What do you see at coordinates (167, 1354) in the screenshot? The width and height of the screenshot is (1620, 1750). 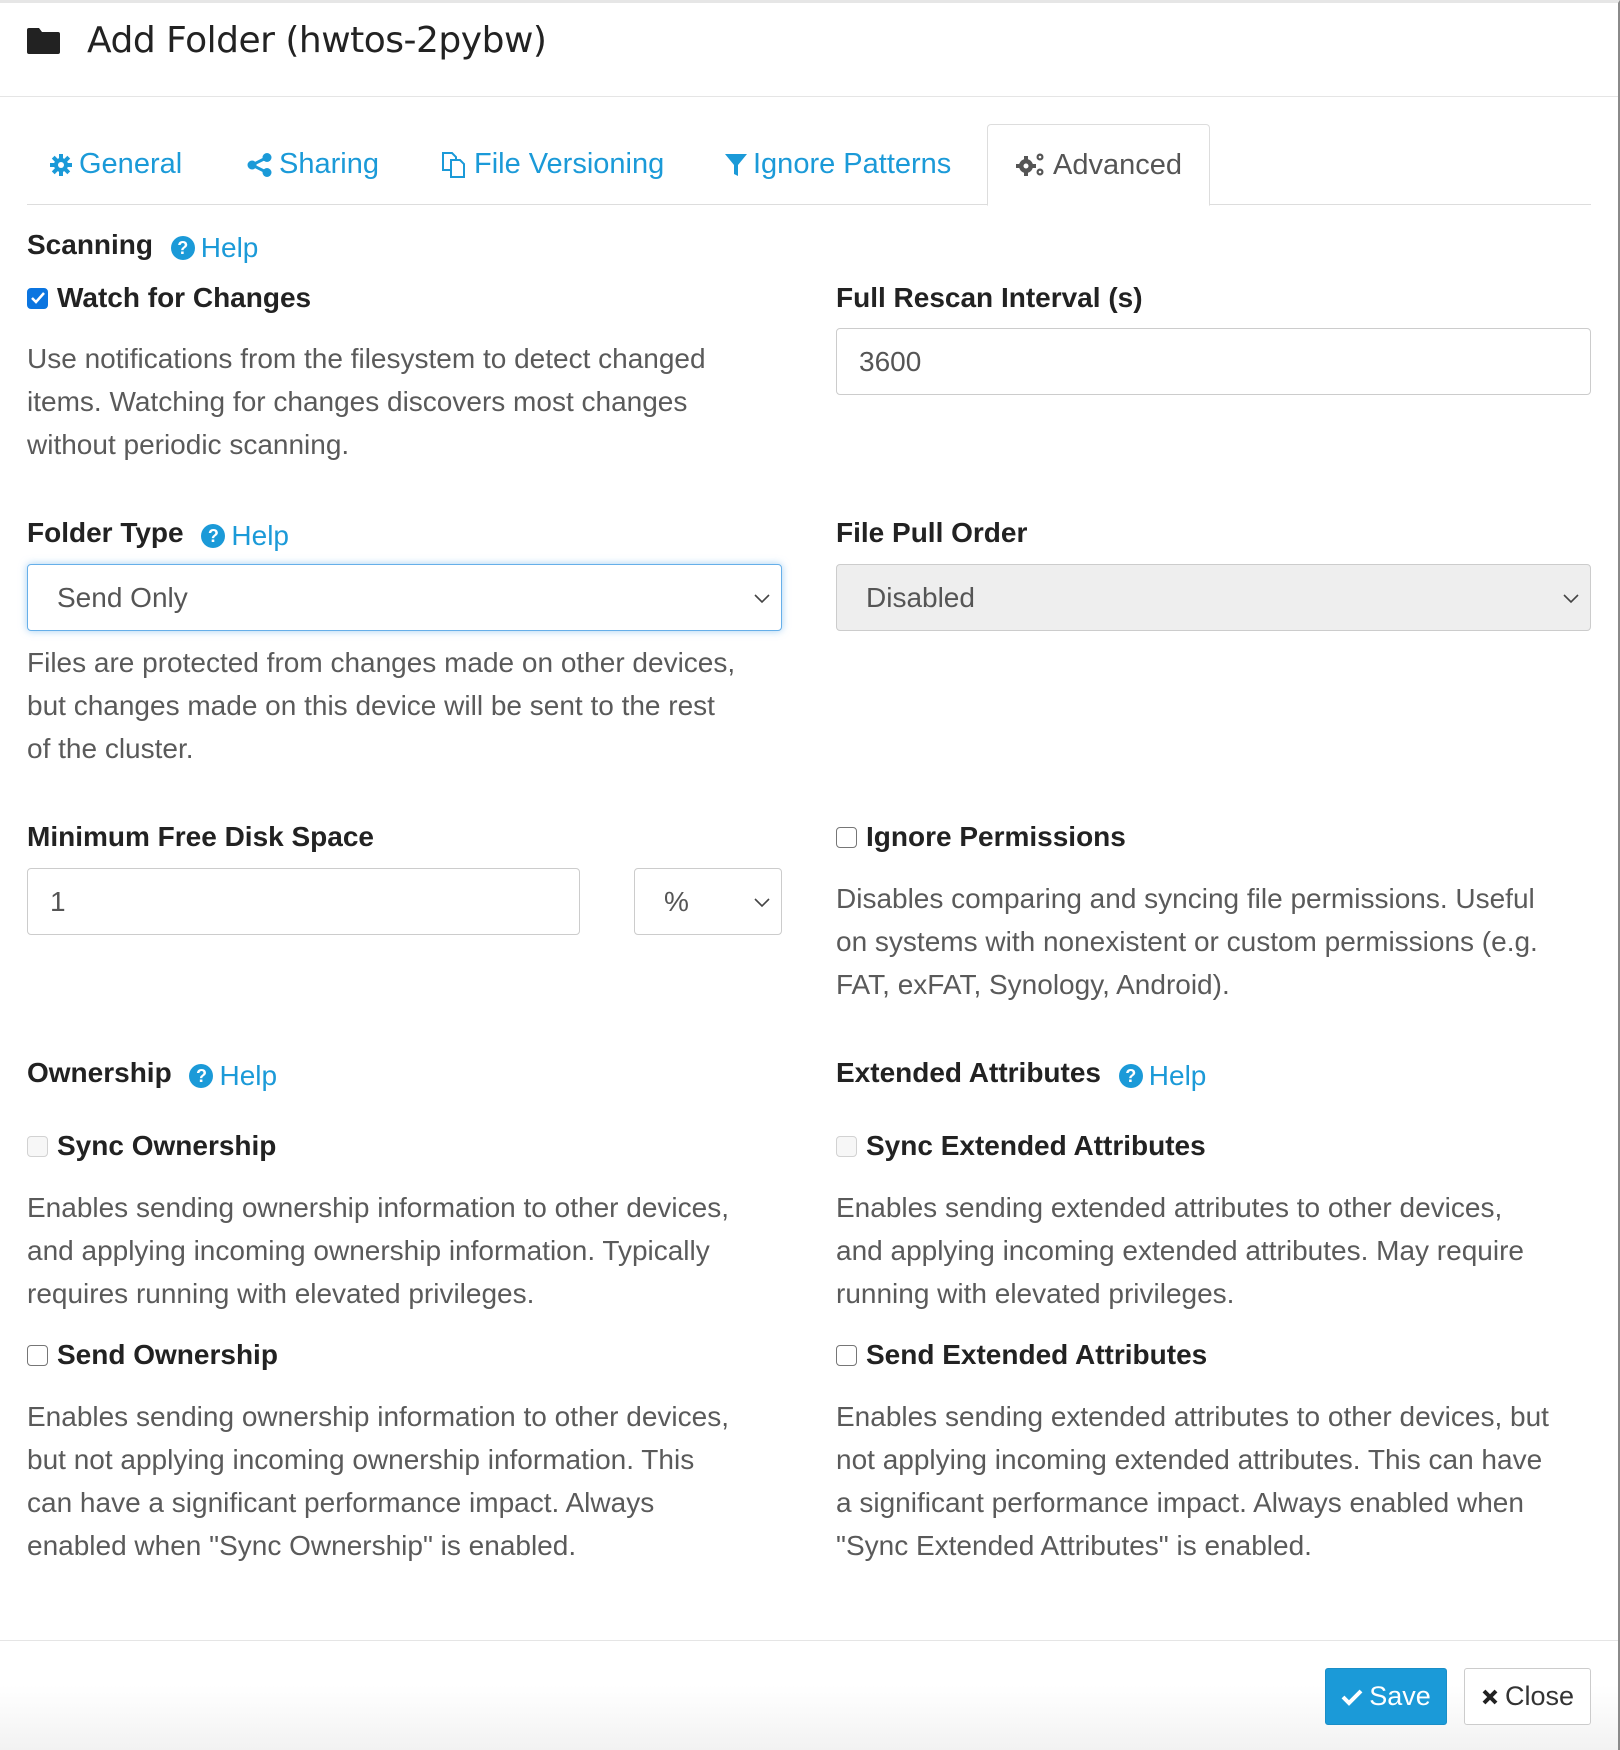 I see `send-ownership-label: Send Ownership` at bounding box center [167, 1354].